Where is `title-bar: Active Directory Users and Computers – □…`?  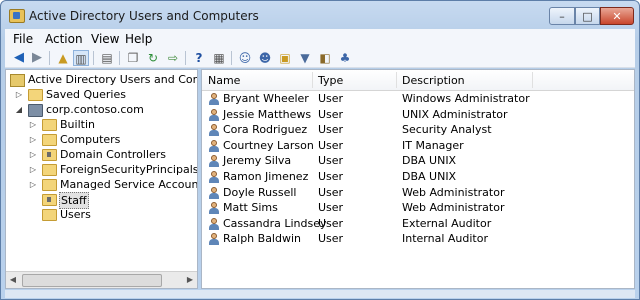 title-bar: Active Directory Users and Computers – □… is located at coordinates (320, 15).